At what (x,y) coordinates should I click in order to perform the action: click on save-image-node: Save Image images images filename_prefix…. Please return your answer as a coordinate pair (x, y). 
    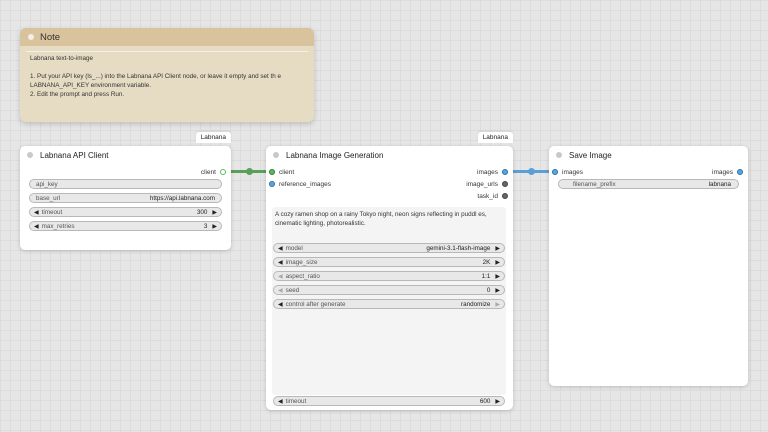
    Looking at the image, I should click on (648, 266).